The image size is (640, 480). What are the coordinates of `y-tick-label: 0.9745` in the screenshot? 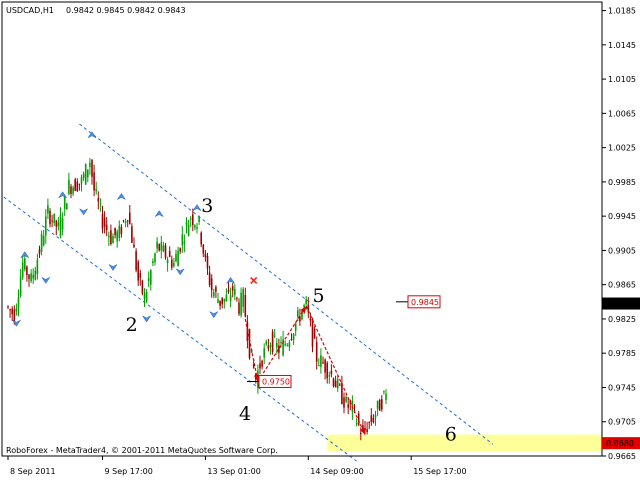 It's located at (622, 387).